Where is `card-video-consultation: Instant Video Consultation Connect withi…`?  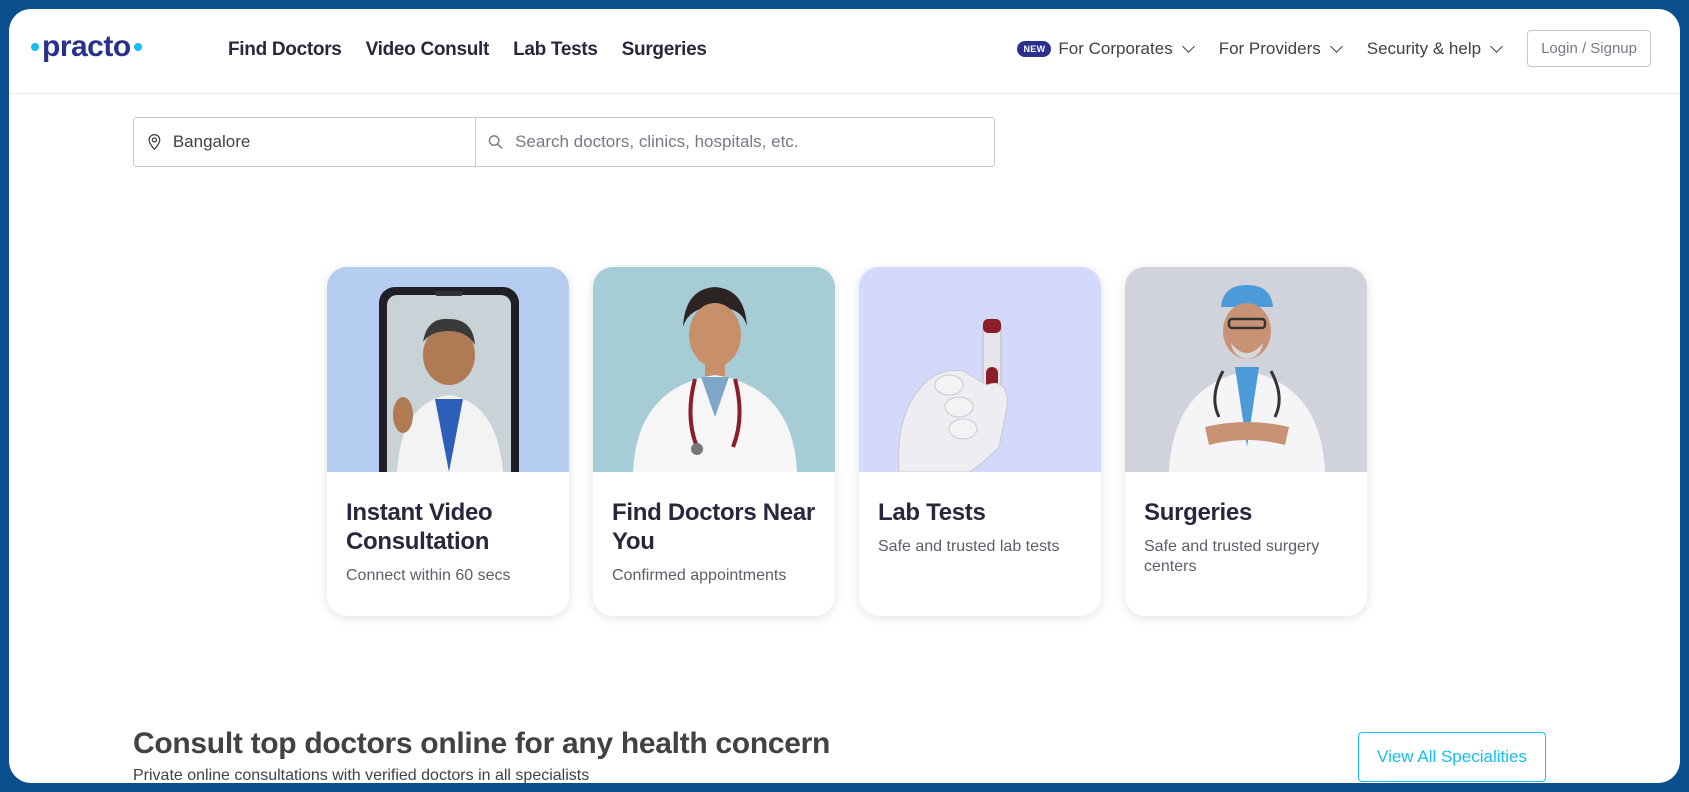 card-video-consultation: Instant Video Consultation Connect withi… is located at coordinates (448, 441).